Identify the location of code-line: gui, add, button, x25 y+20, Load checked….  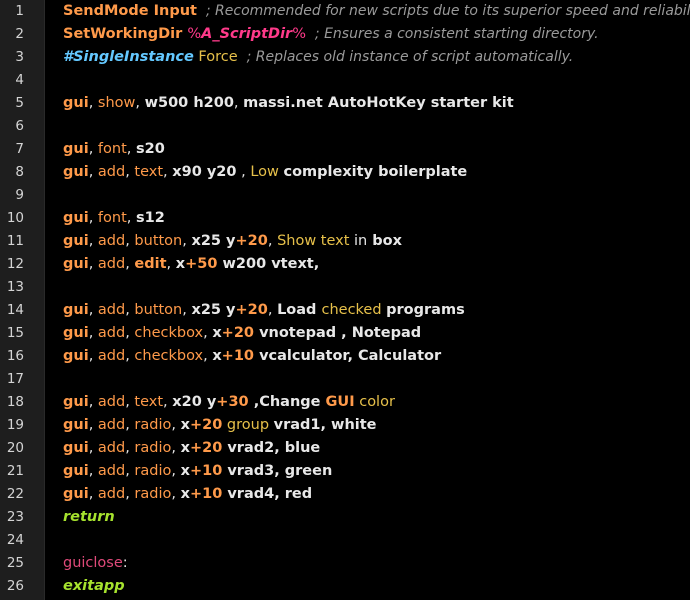
(264, 310).